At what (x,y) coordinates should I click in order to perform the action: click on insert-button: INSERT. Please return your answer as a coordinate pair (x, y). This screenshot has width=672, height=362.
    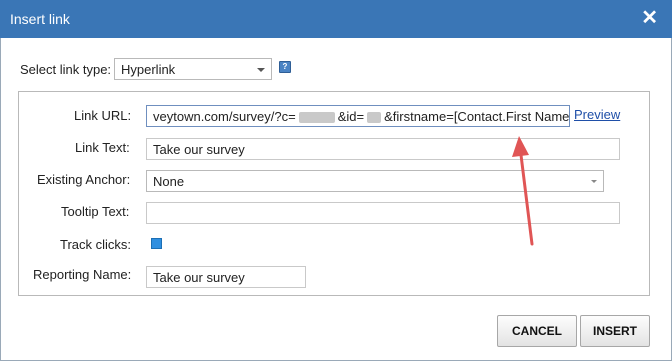
    Looking at the image, I should click on (615, 331).